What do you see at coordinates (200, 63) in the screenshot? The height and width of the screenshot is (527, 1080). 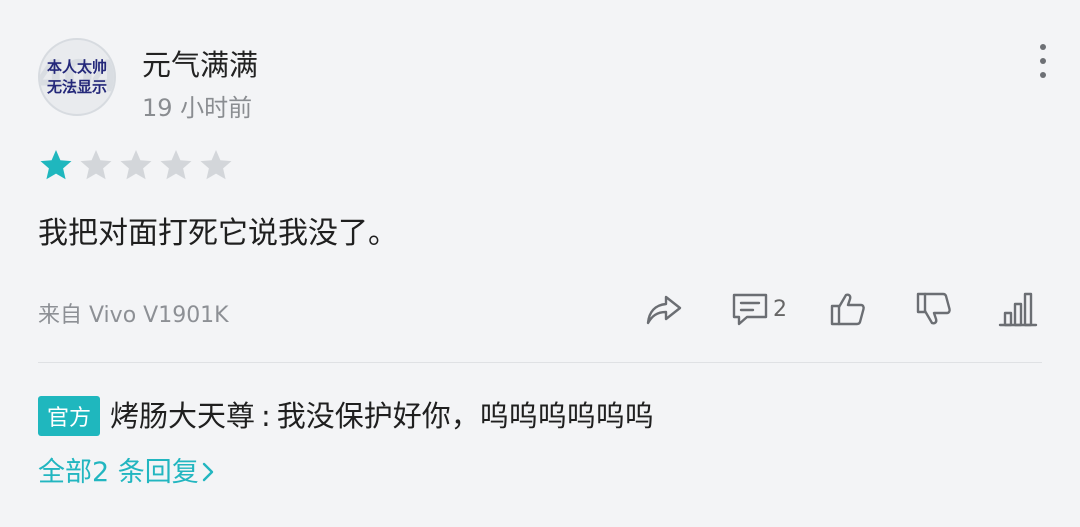 I see `username: 元气满满` at bounding box center [200, 63].